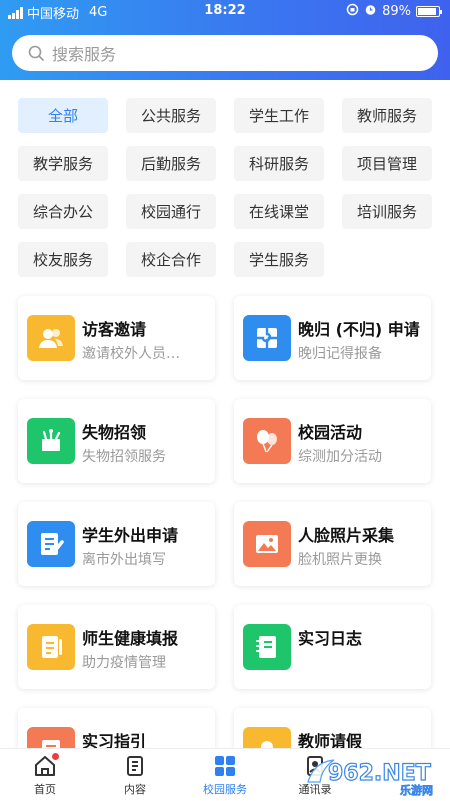 The image size is (450, 801). Describe the element at coordinates (171, 259) in the screenshot. I see `category-chip: 校企合作` at that location.